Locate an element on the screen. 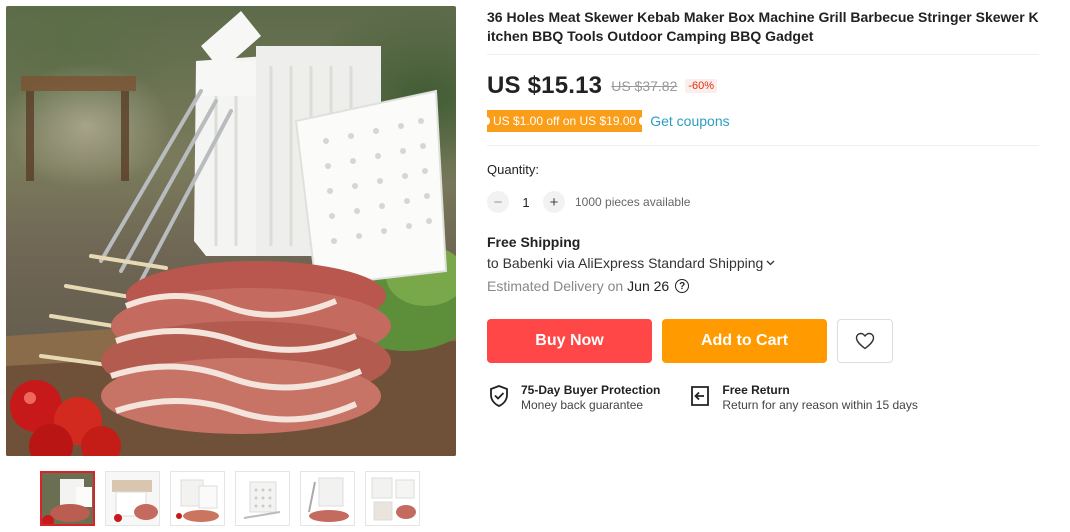  current-price: US $15.13 is located at coordinates (545, 85).